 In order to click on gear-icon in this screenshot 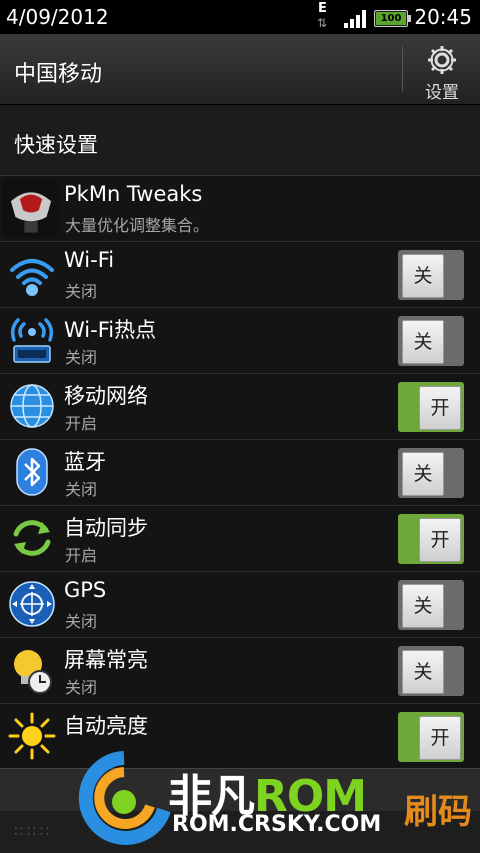, I will do `click(442, 60)`.